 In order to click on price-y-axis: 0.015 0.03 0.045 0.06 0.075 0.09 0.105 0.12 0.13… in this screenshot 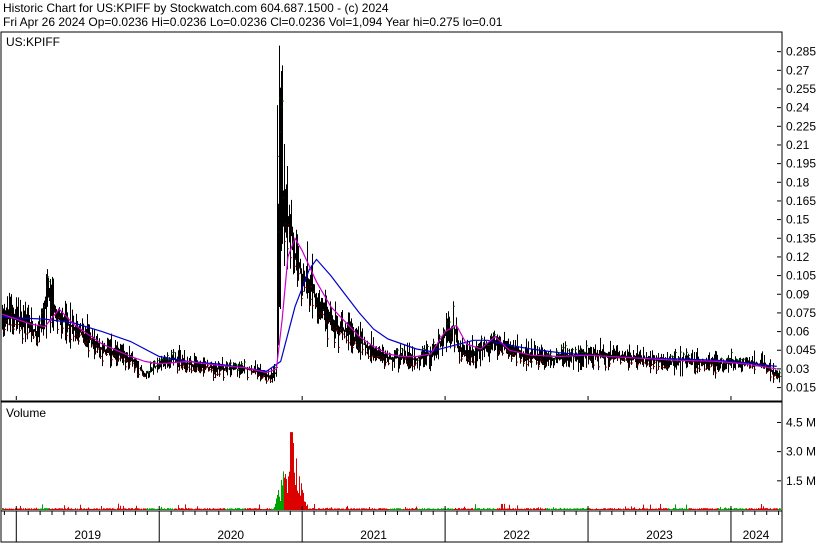, I will do `click(801, 220)`.